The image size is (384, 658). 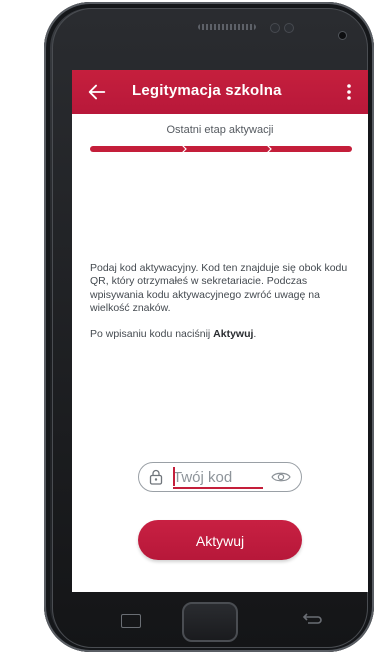 What do you see at coordinates (152, 333) in the screenshot?
I see `hint-prefix: Po wpisaniu kodu naciśnij` at bounding box center [152, 333].